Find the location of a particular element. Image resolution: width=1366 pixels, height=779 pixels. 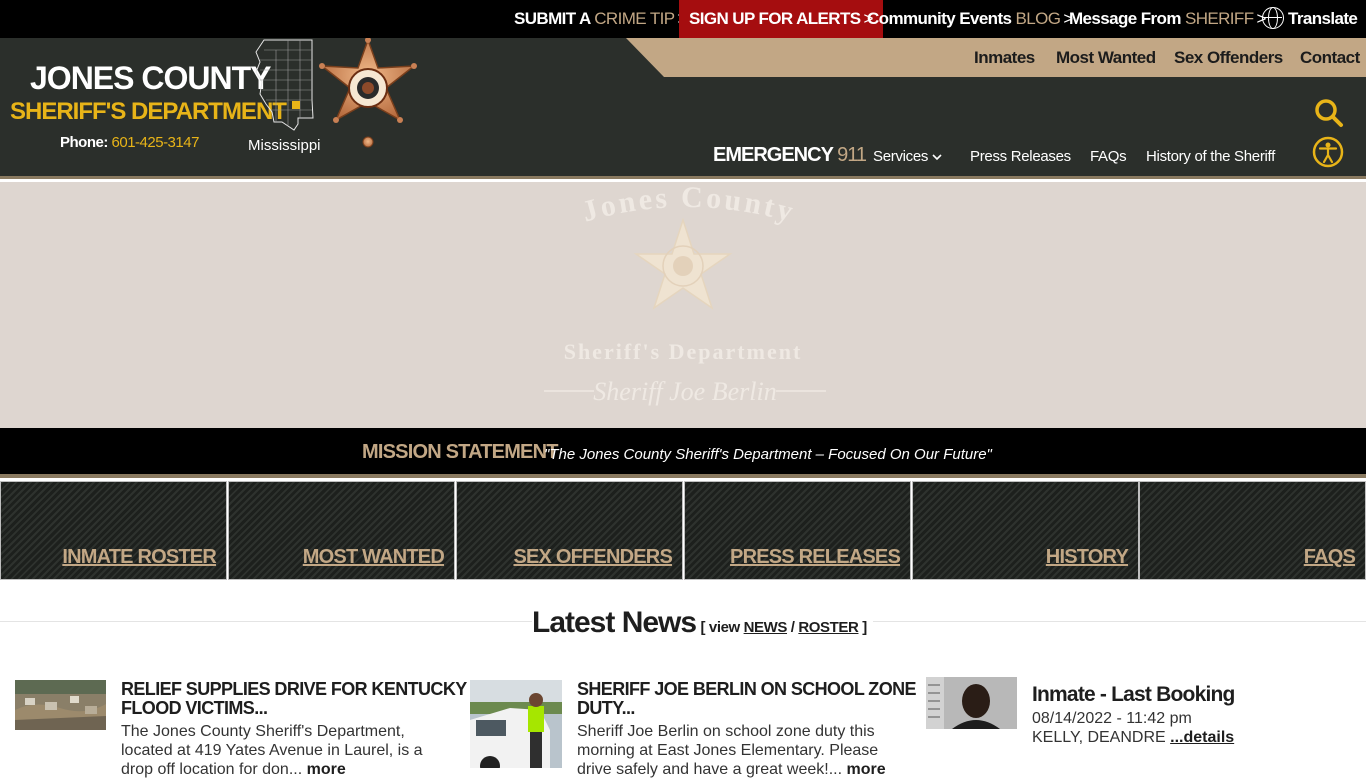

sheriff-badge-logo is located at coordinates (368, 94).